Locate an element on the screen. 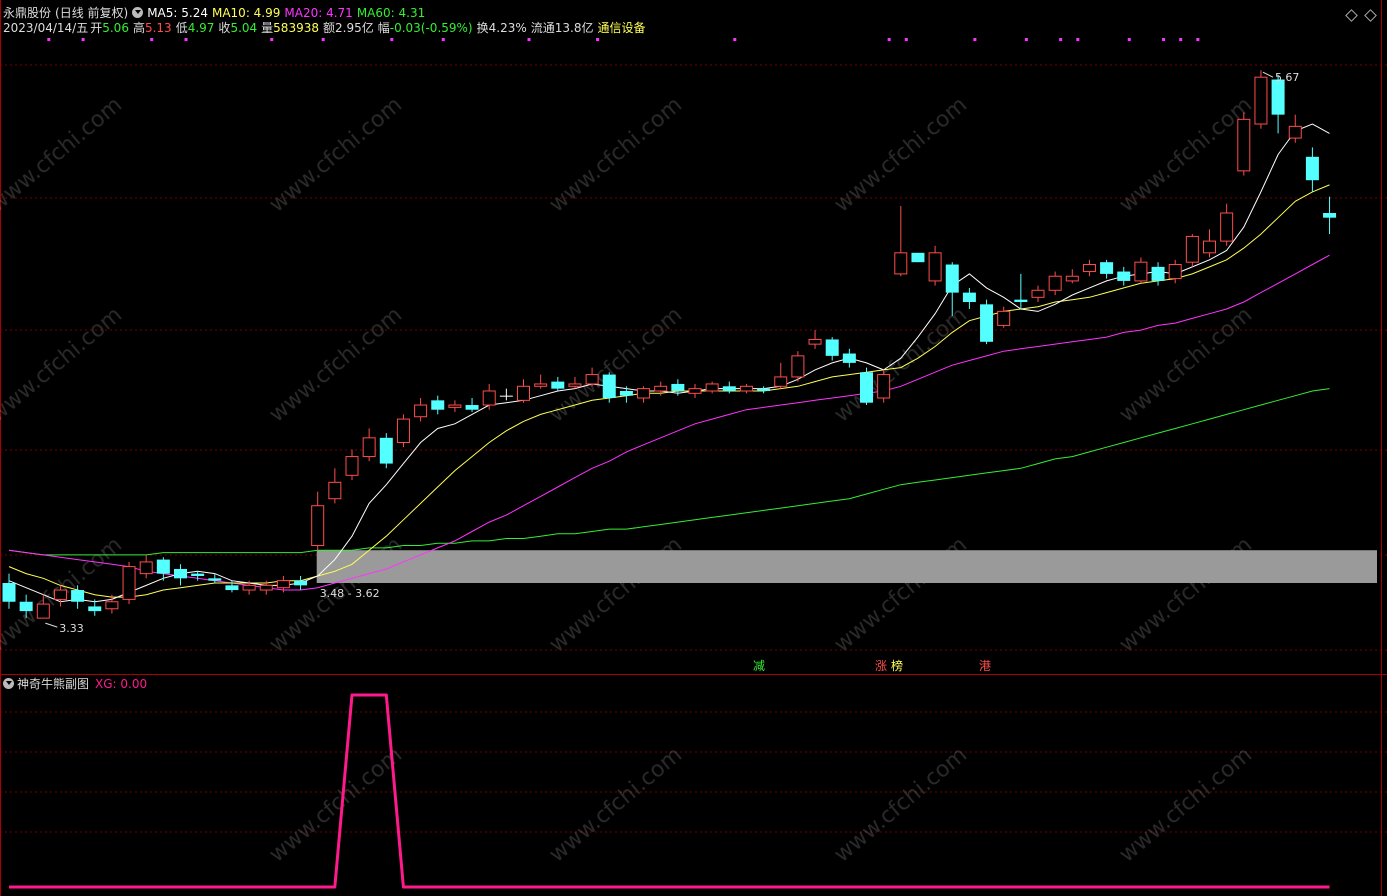  ma20-label: MA20: 4.71 is located at coordinates (318, 13).